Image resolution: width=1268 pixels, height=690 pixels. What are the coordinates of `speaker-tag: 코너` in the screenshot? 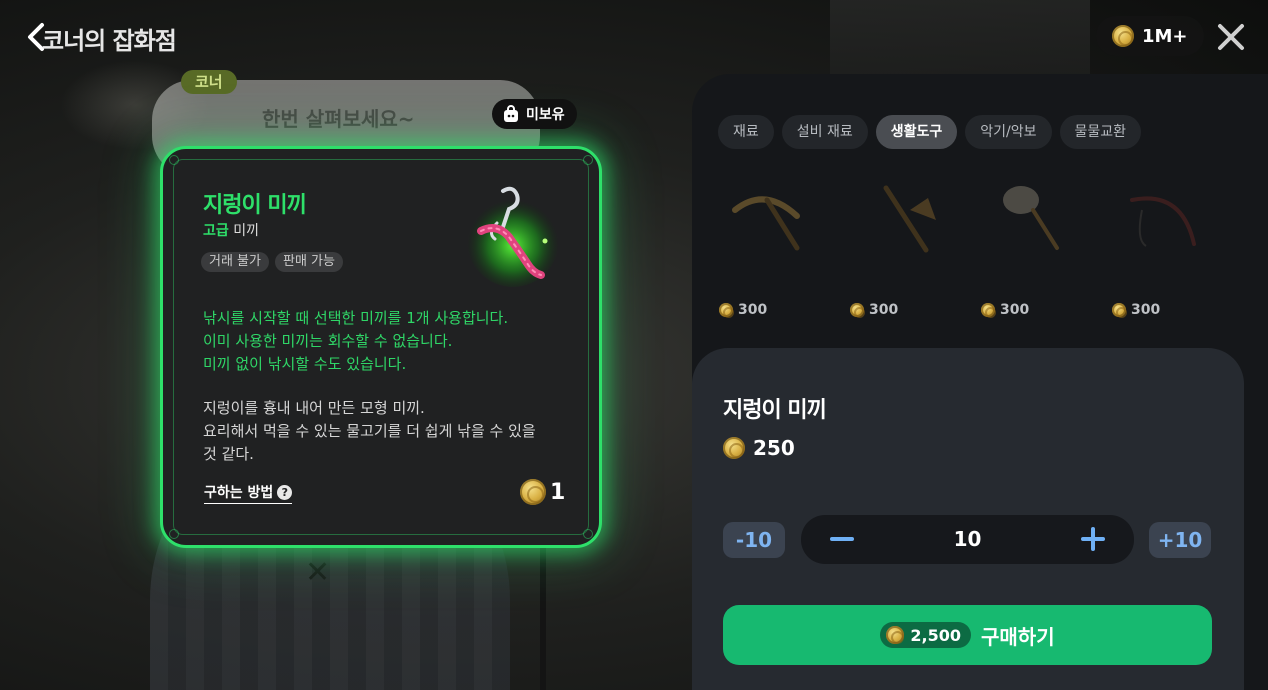 It's located at (209, 82).